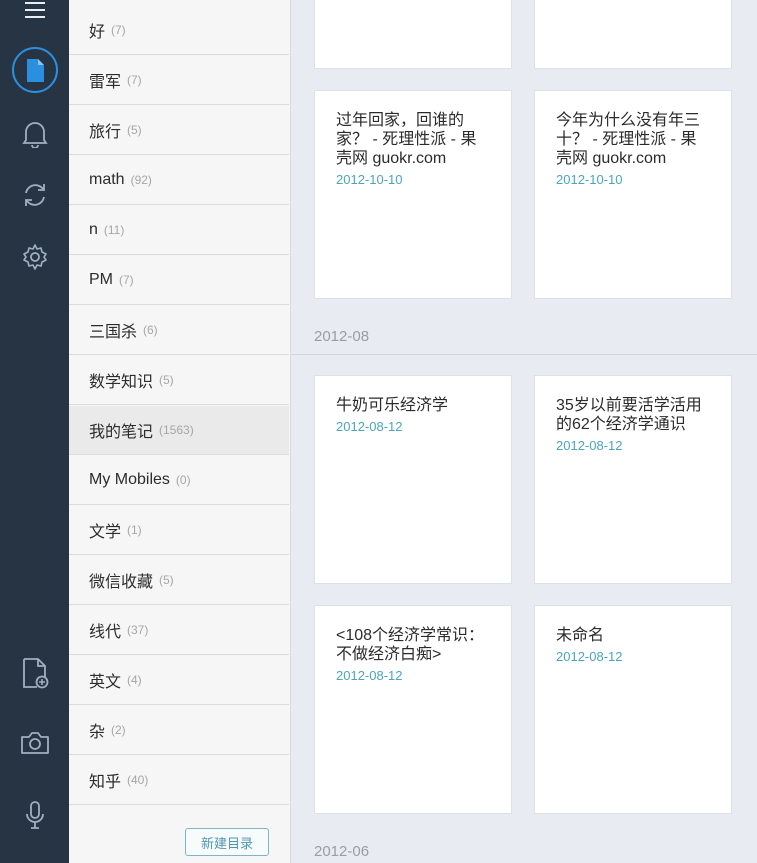 This screenshot has width=757, height=863. Describe the element at coordinates (34, 70) in the screenshot. I see `note-icon` at that location.